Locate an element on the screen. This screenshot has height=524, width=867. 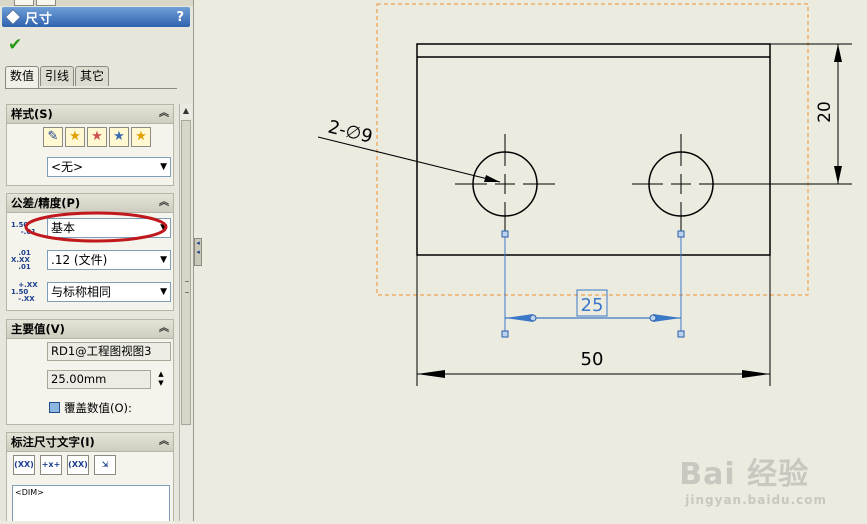
apply-default-style-button: ✎ is located at coordinates (53, 137).